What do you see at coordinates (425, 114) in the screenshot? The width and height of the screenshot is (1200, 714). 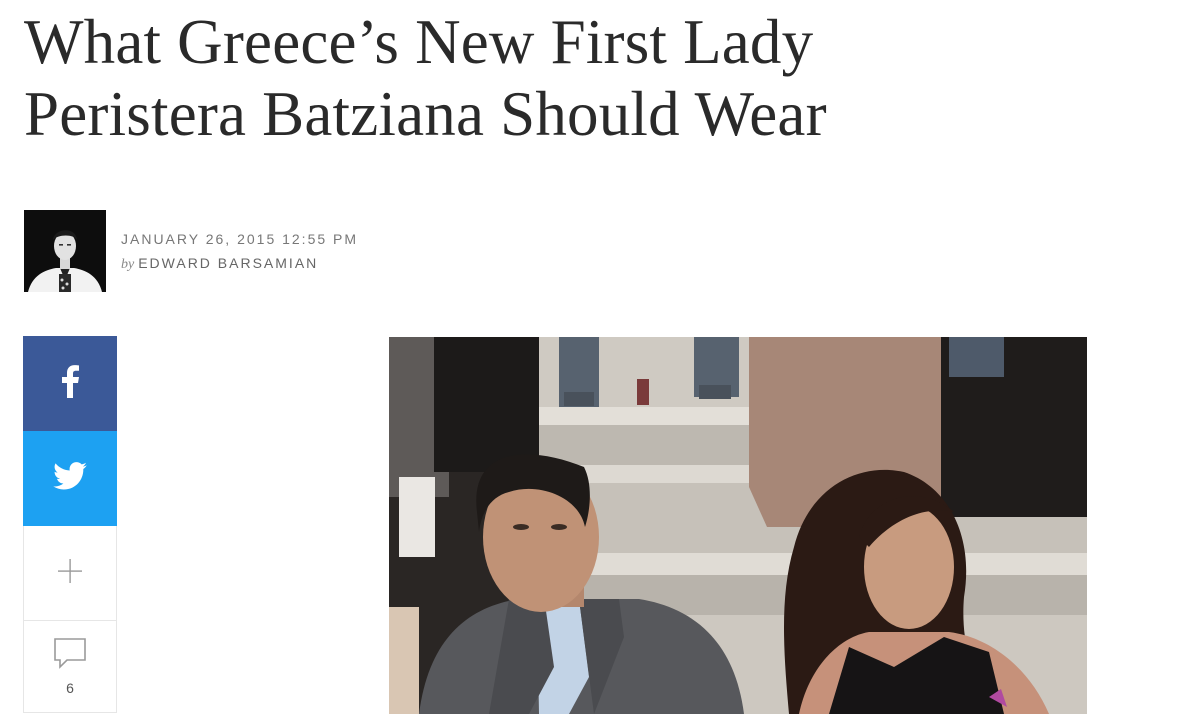 I see `headline-line-2: Peristera Batziana Should Wear` at bounding box center [425, 114].